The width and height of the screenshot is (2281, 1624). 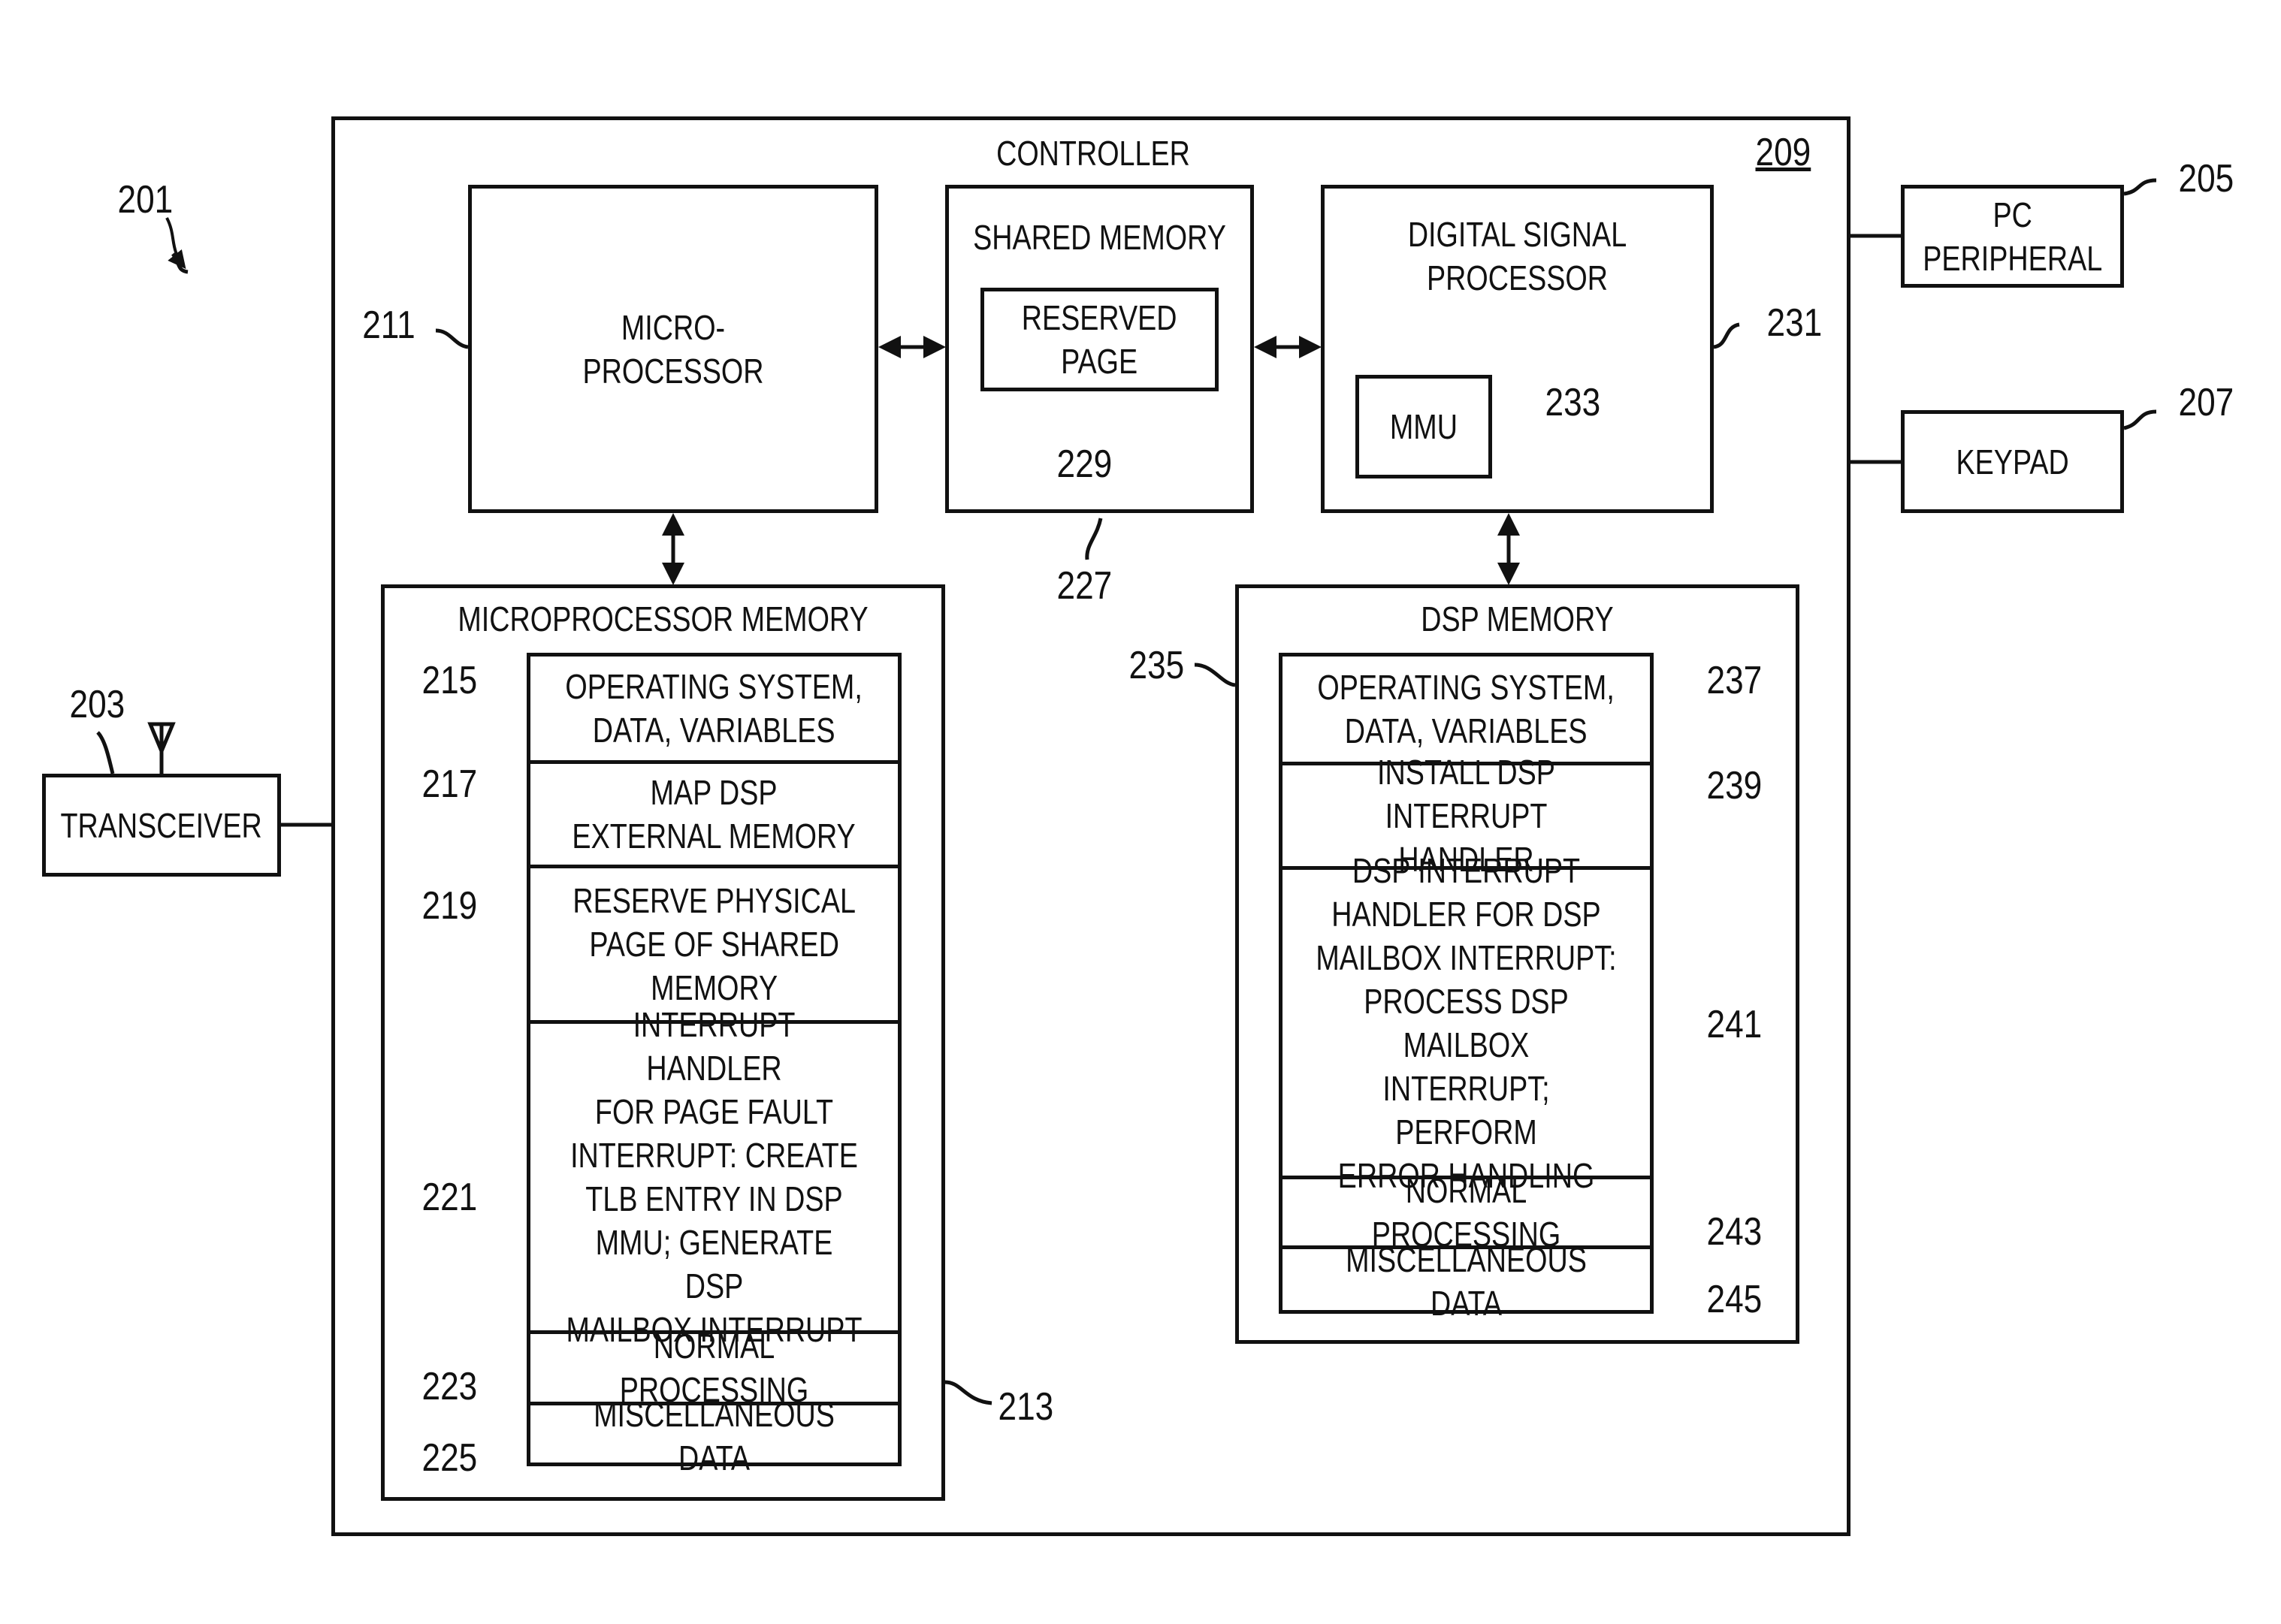 I want to click on microprocessor-ref: 211, so click(x=388, y=325).